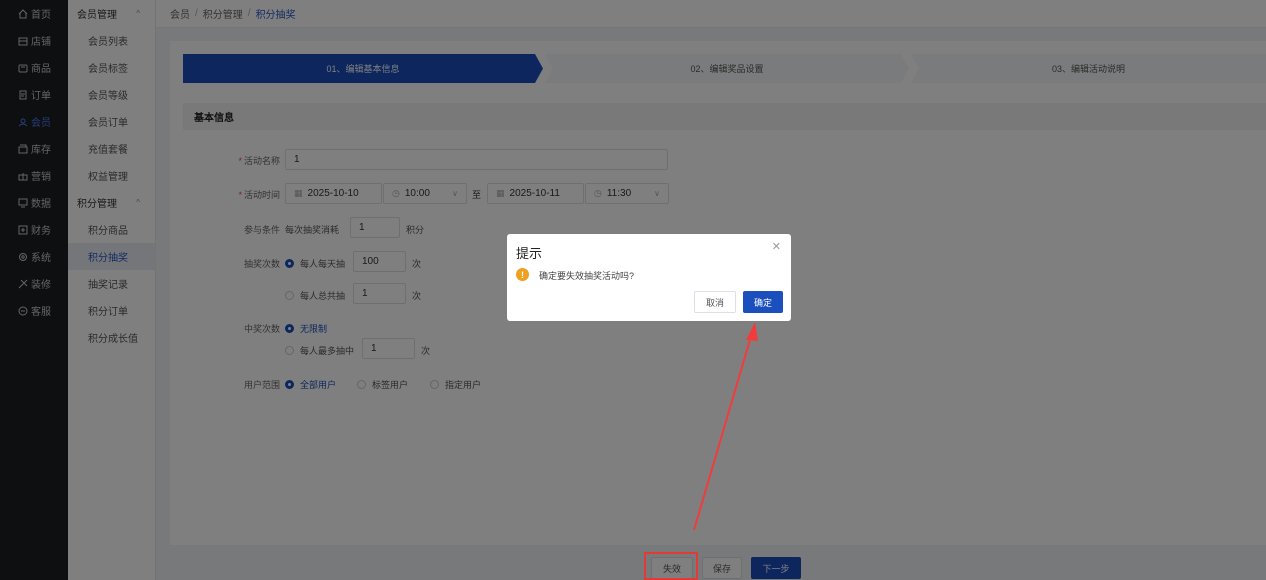 This screenshot has width=1266, height=580. I want to click on confirm-dialog: 提示 ✕ ! 确定要失效抽奖活动吗? 取消 确定, so click(649, 277).